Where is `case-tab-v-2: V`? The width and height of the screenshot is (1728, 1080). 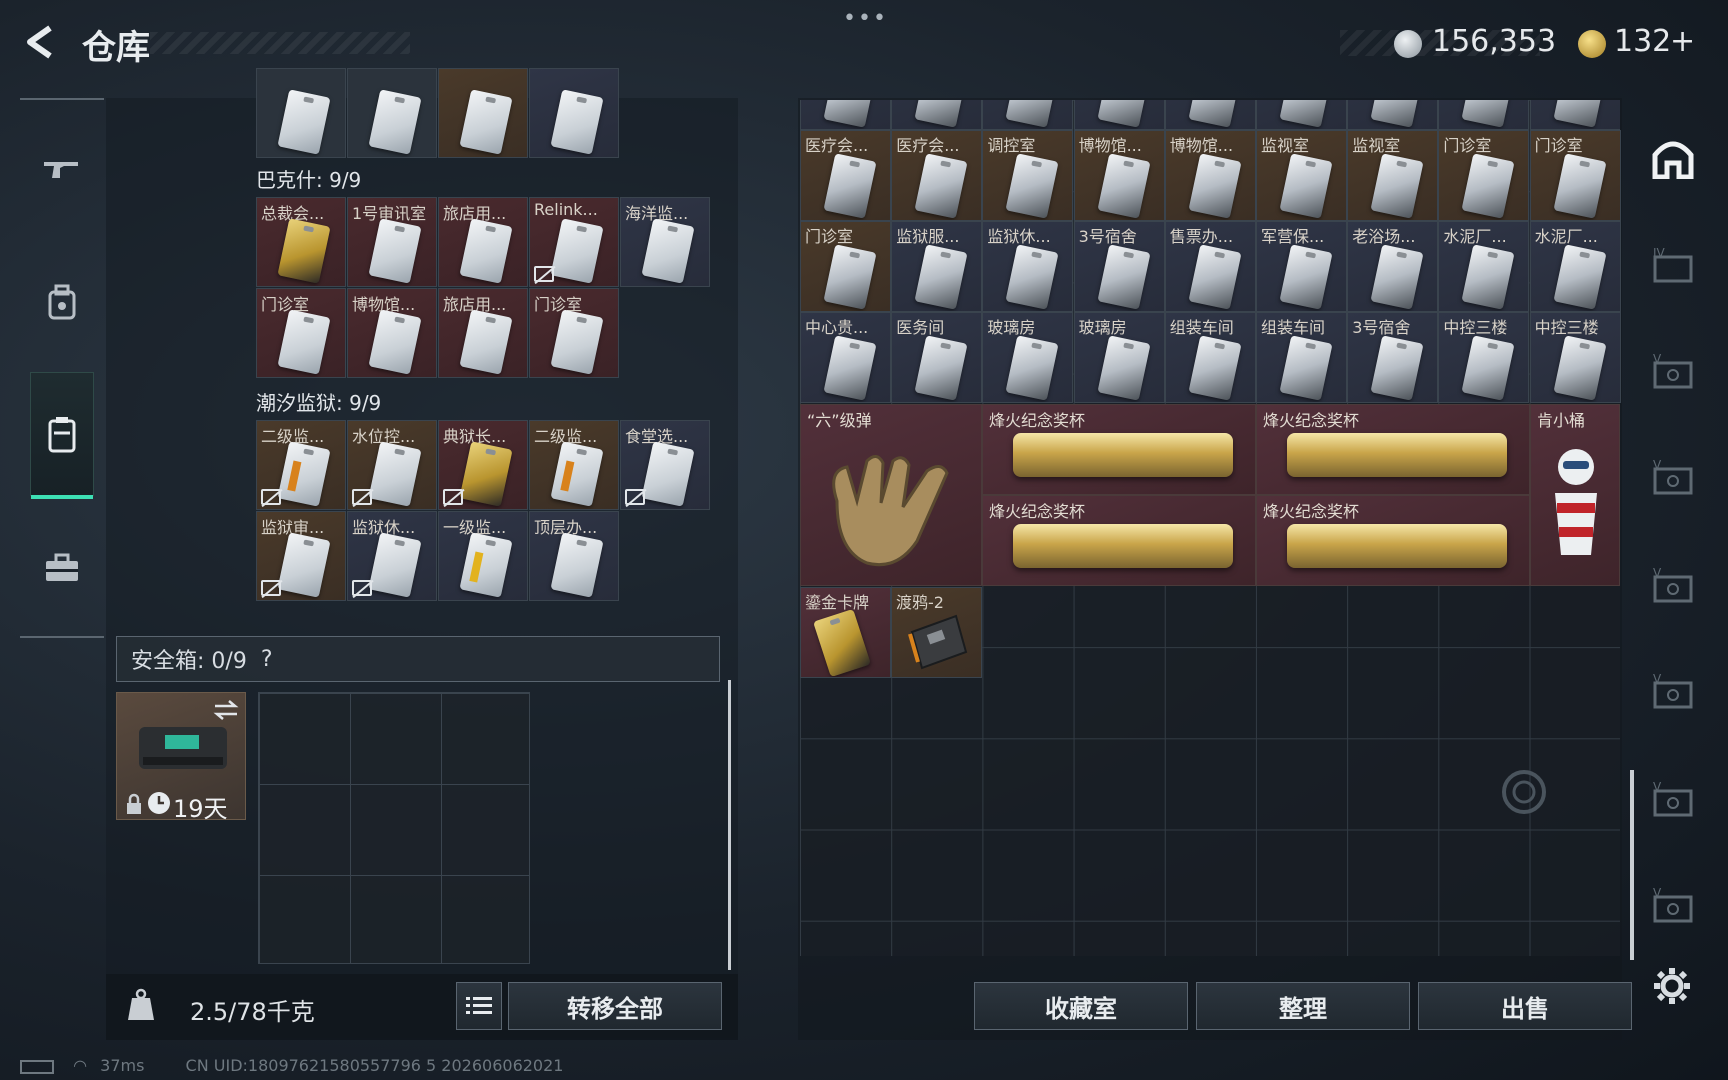
case-tab-v-2: V is located at coordinates (1673, 477).